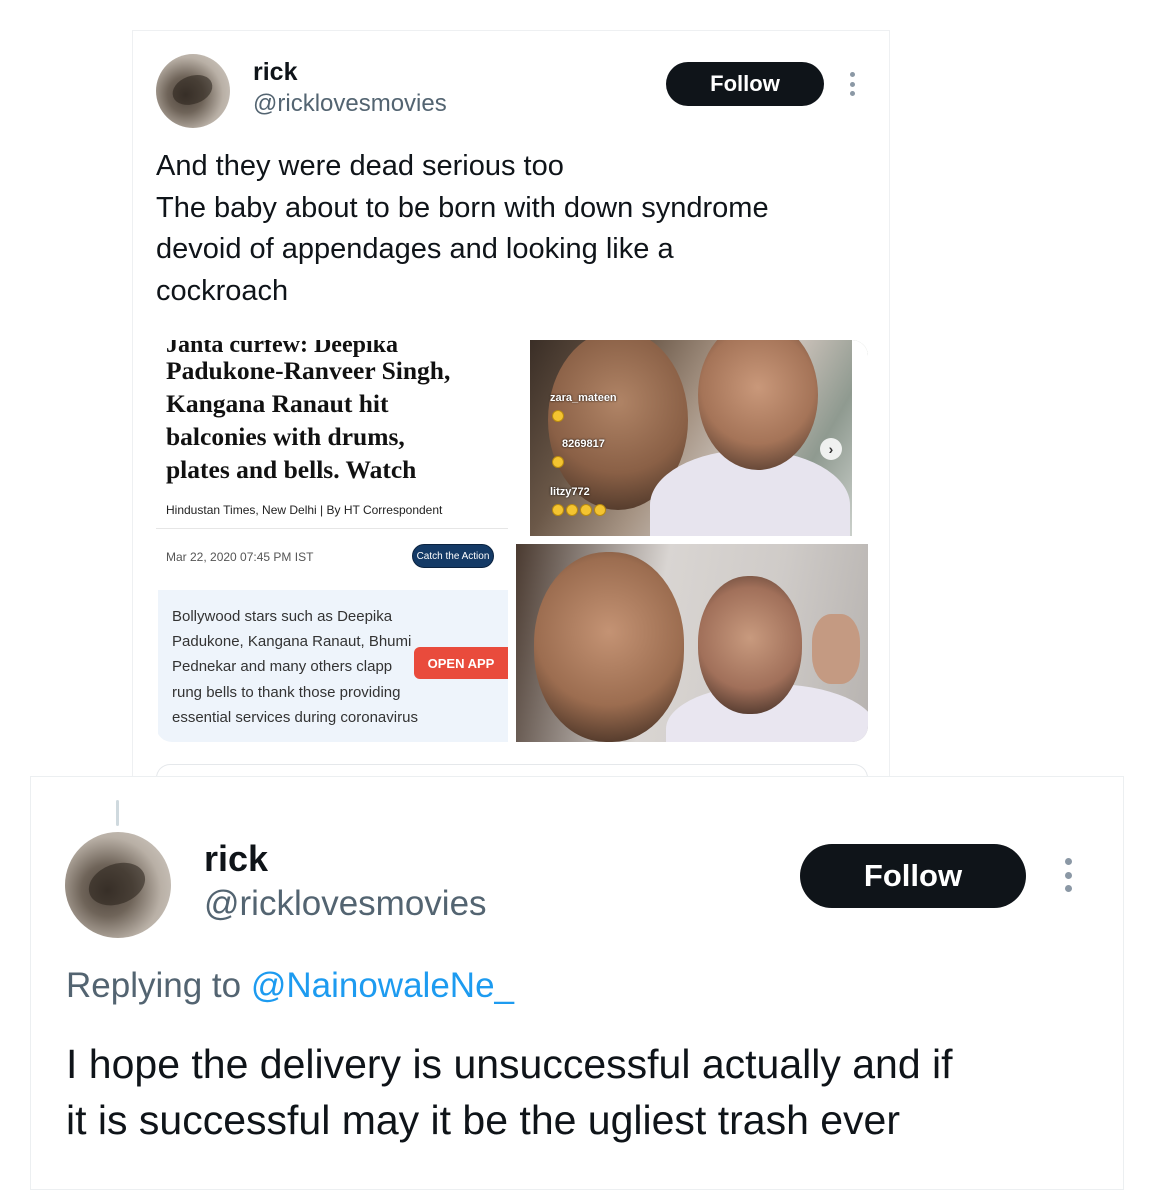 The height and width of the screenshot is (1200, 1152). I want to click on article-headline-line: Padukone-Ranveer Singh,, so click(308, 370).